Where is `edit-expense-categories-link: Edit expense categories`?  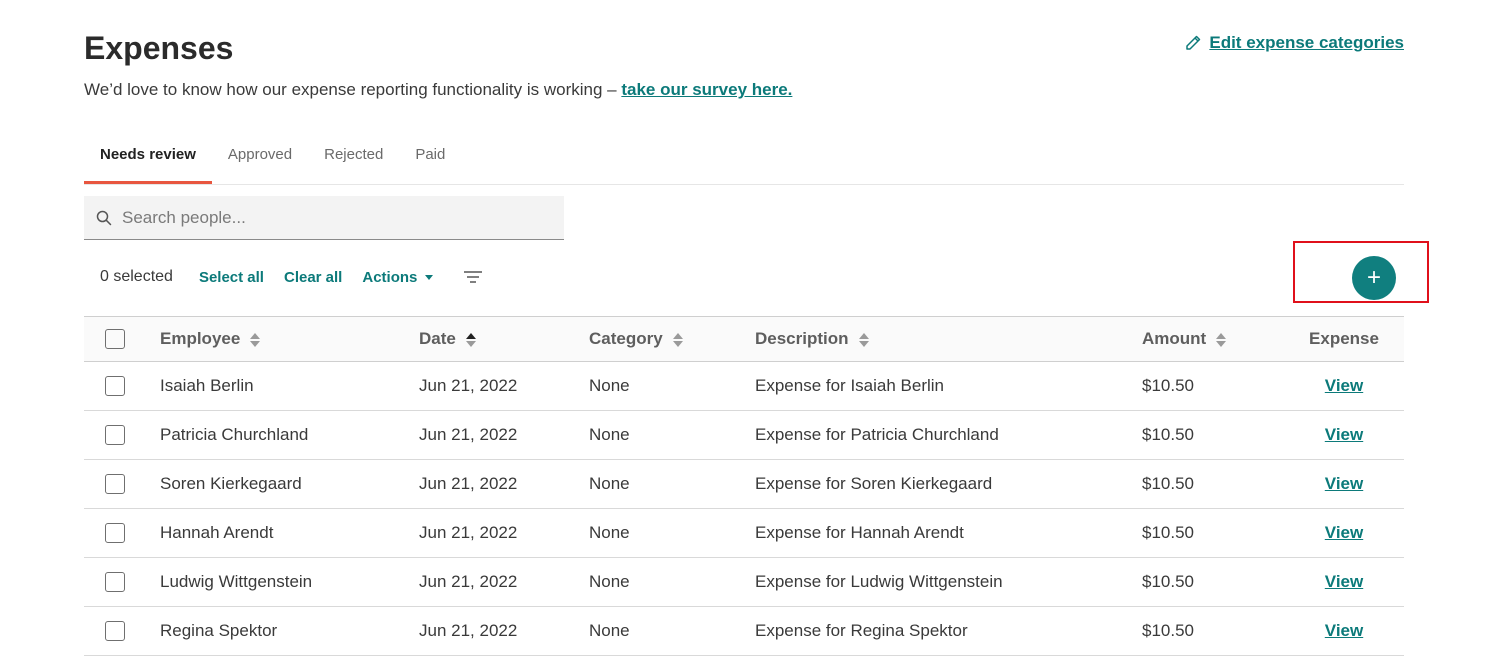
edit-expense-categories-link: Edit expense categories is located at coordinates (1294, 43).